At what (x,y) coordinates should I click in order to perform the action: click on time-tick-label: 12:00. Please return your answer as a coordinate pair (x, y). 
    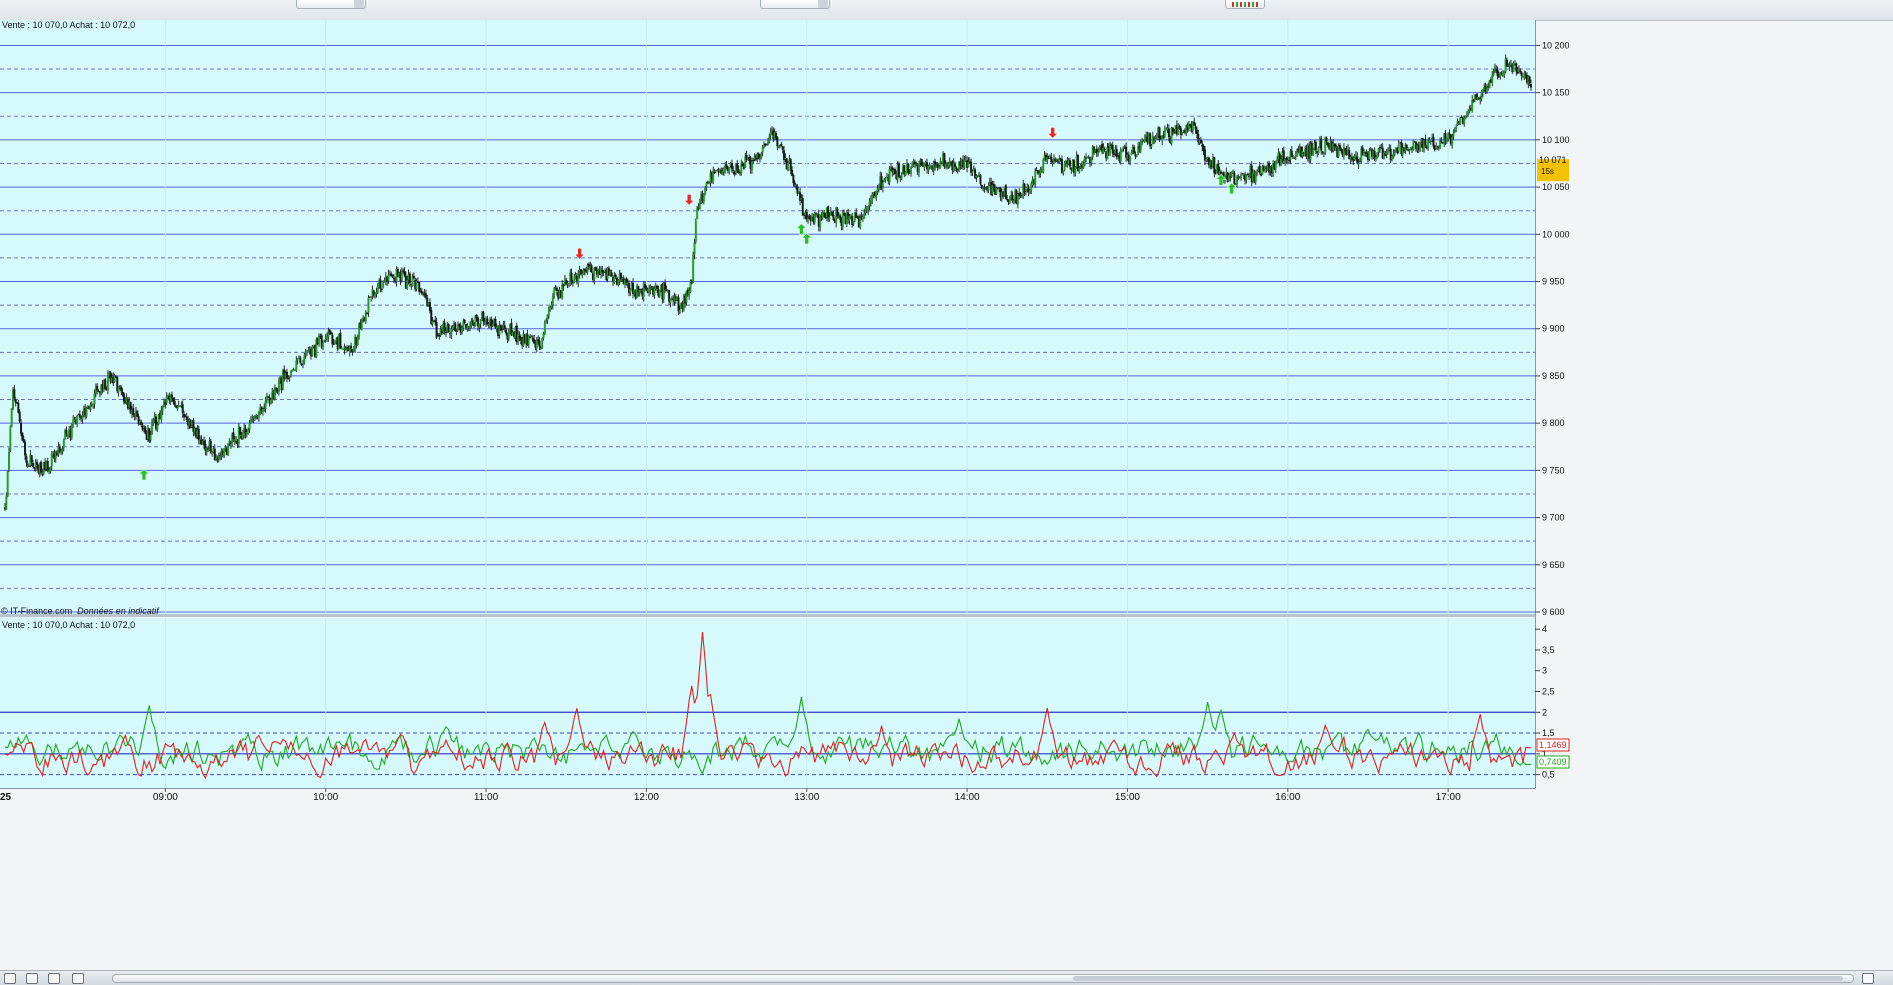
    Looking at the image, I should click on (646, 797).